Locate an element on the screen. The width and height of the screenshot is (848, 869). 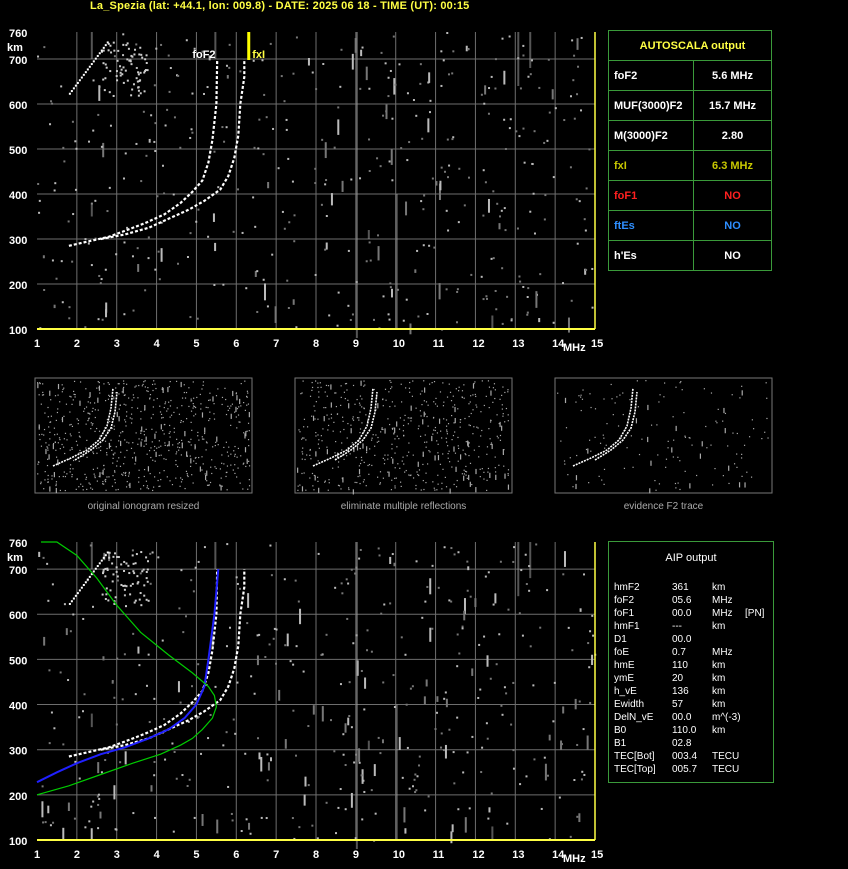
autoscala-row: foF2 5.6 MHz is located at coordinates (690, 75).